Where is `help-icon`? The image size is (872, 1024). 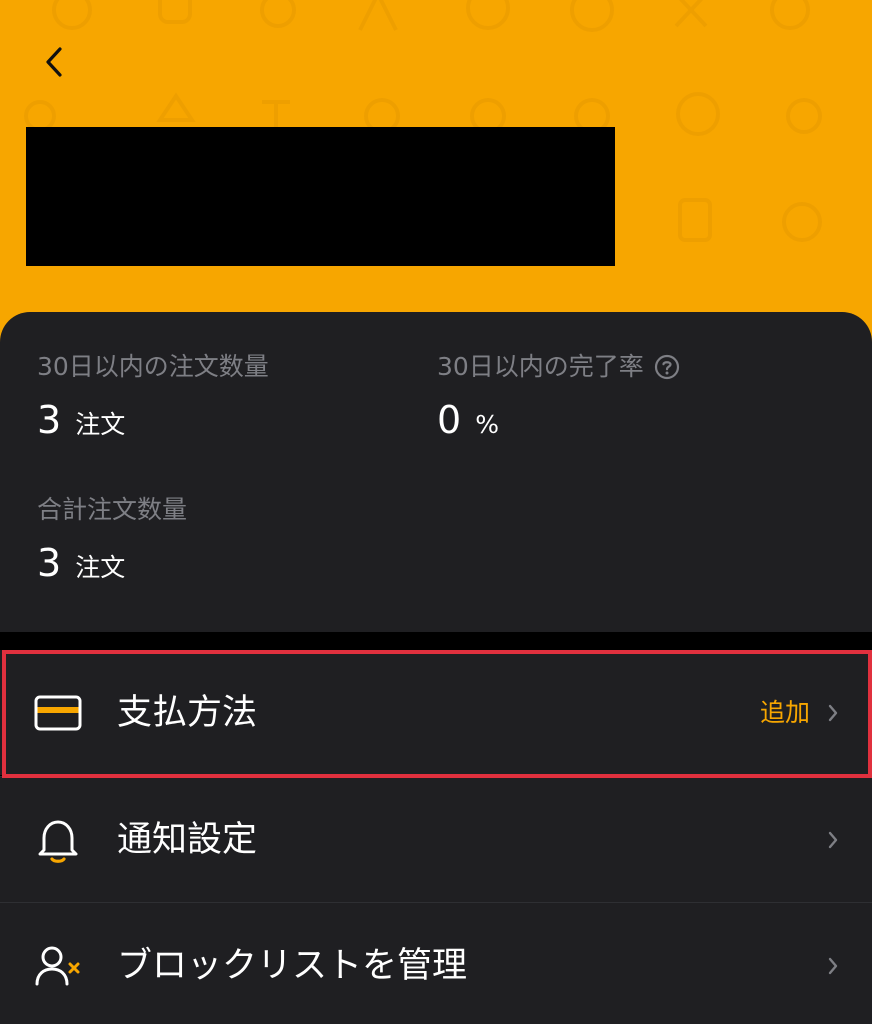
help-icon is located at coordinates (667, 367).